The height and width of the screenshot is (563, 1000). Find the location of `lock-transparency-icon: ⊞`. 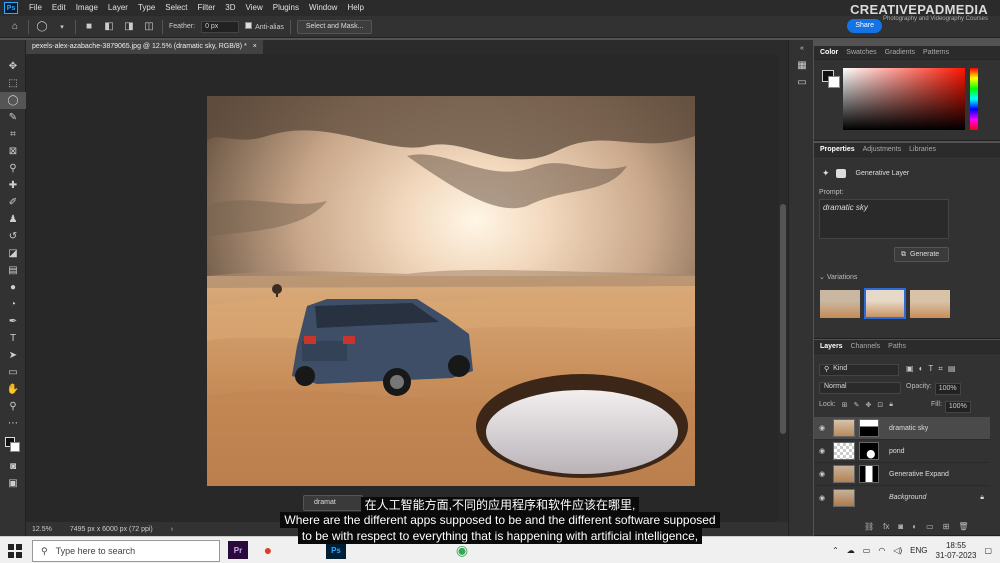

lock-transparency-icon: ⊞ is located at coordinates (845, 405).